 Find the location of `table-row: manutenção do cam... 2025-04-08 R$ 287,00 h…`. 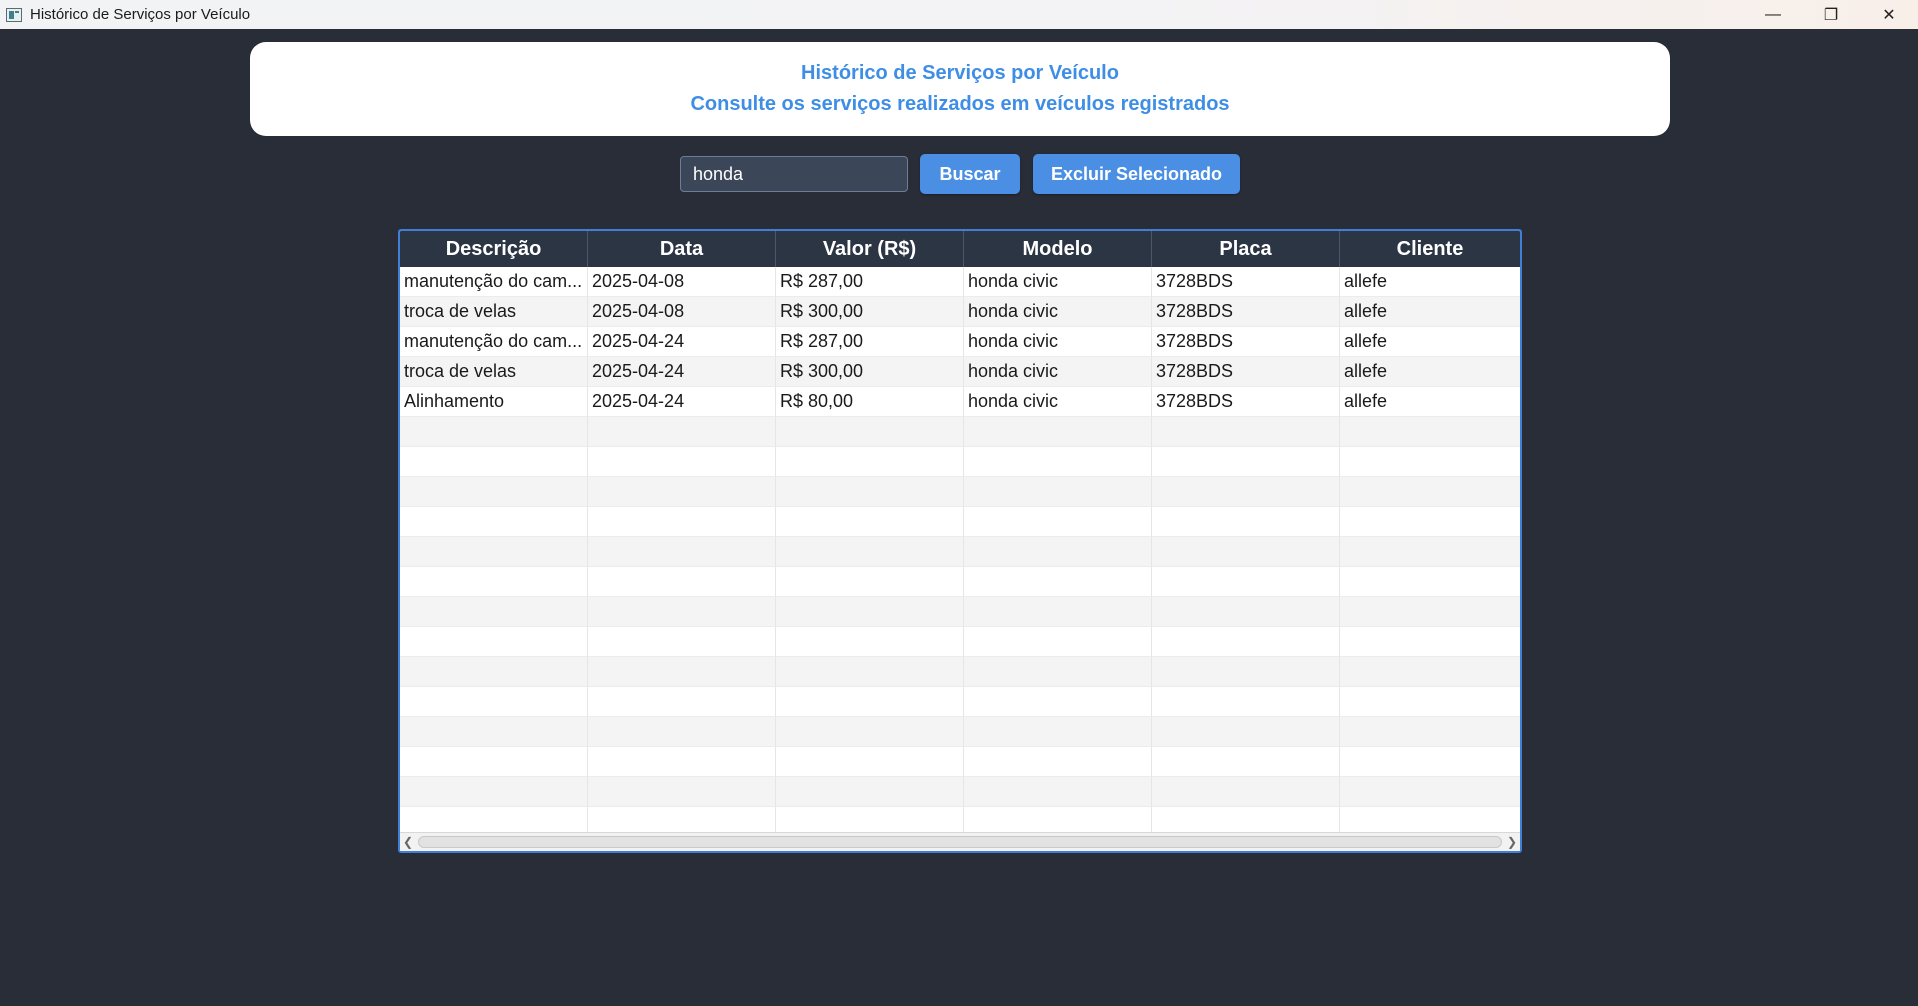

table-row: manutenção do cam... 2025-04-08 R$ 287,00 h… is located at coordinates (960, 282).